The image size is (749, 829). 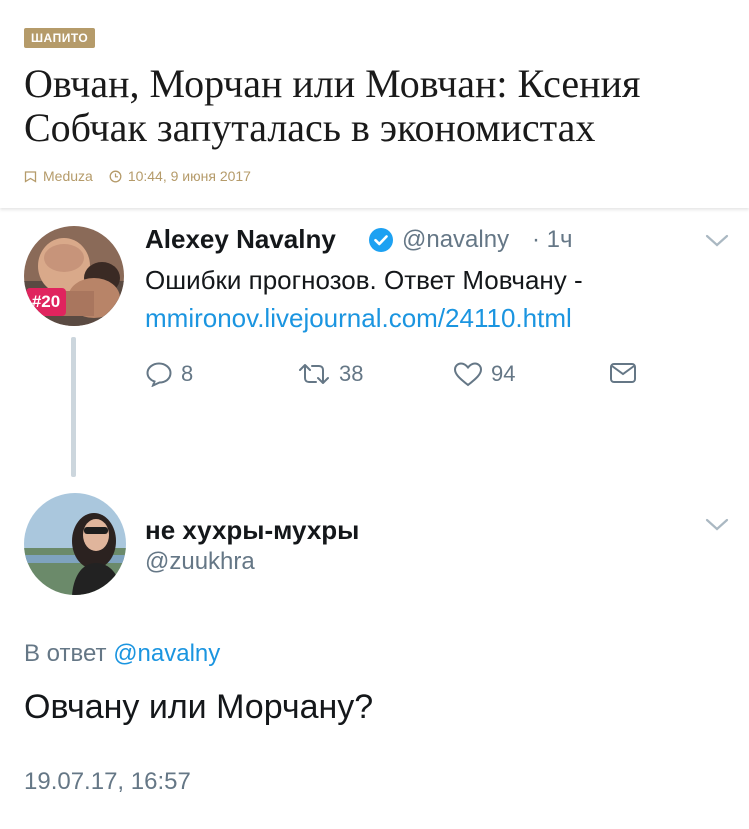 I want to click on section-tag: ШАПИТО, so click(x=60, y=38).